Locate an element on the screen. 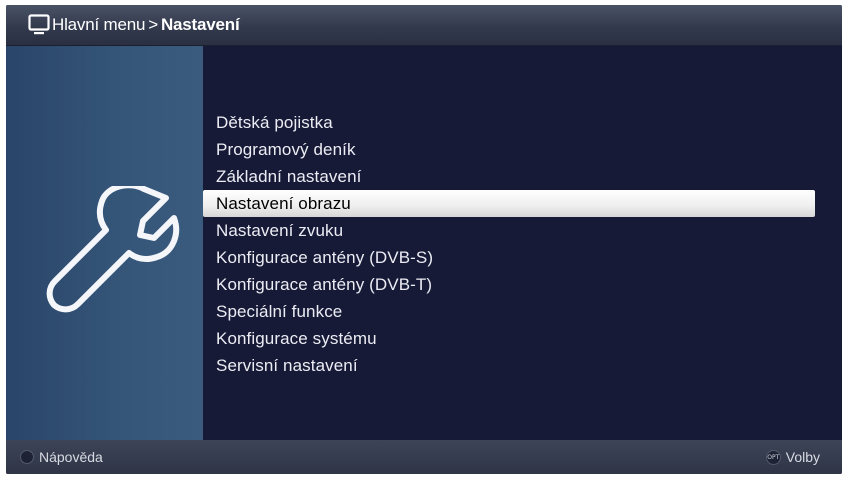  breadcrumb-current: Nastavení is located at coordinates (200, 24).